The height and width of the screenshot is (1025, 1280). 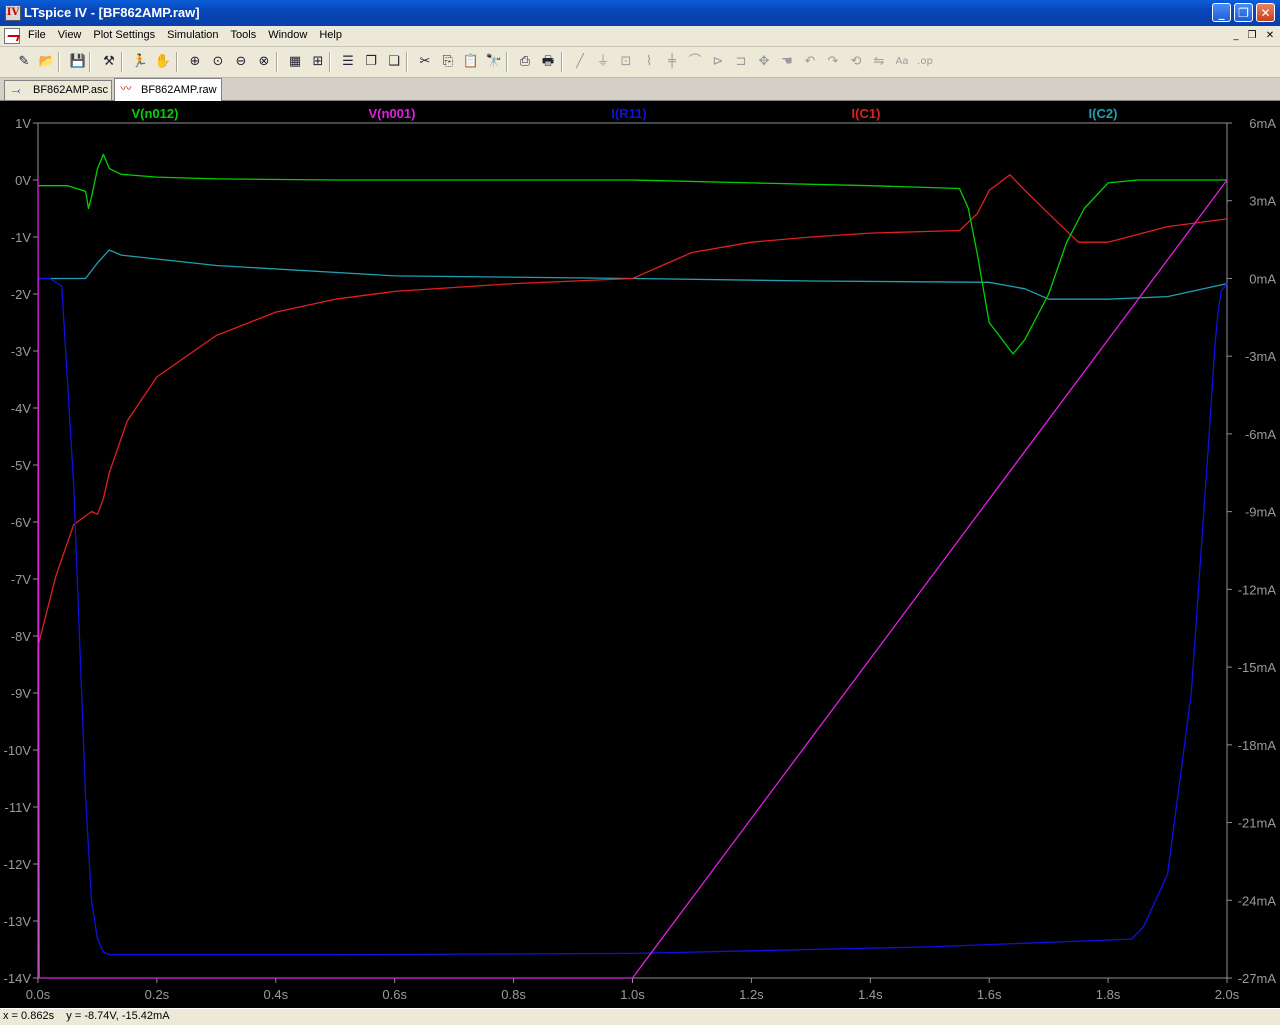 I want to click on x-tick-label: 1.8s, so click(x=1108, y=994).